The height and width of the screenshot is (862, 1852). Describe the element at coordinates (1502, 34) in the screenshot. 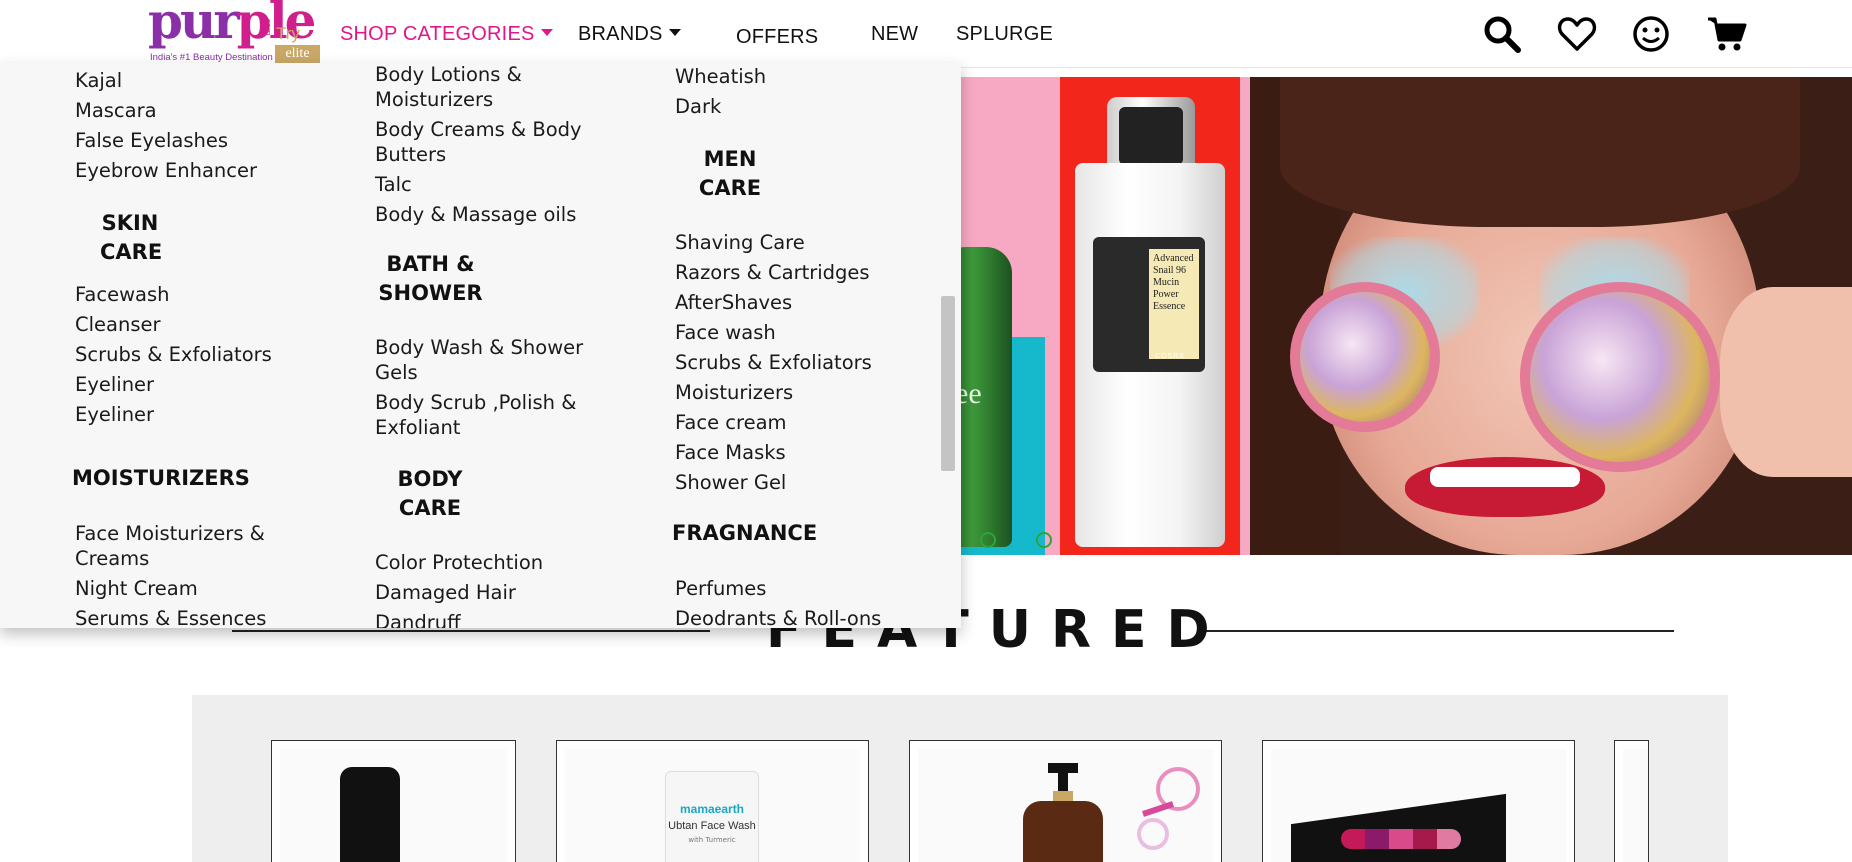

I see `search-icon` at that location.